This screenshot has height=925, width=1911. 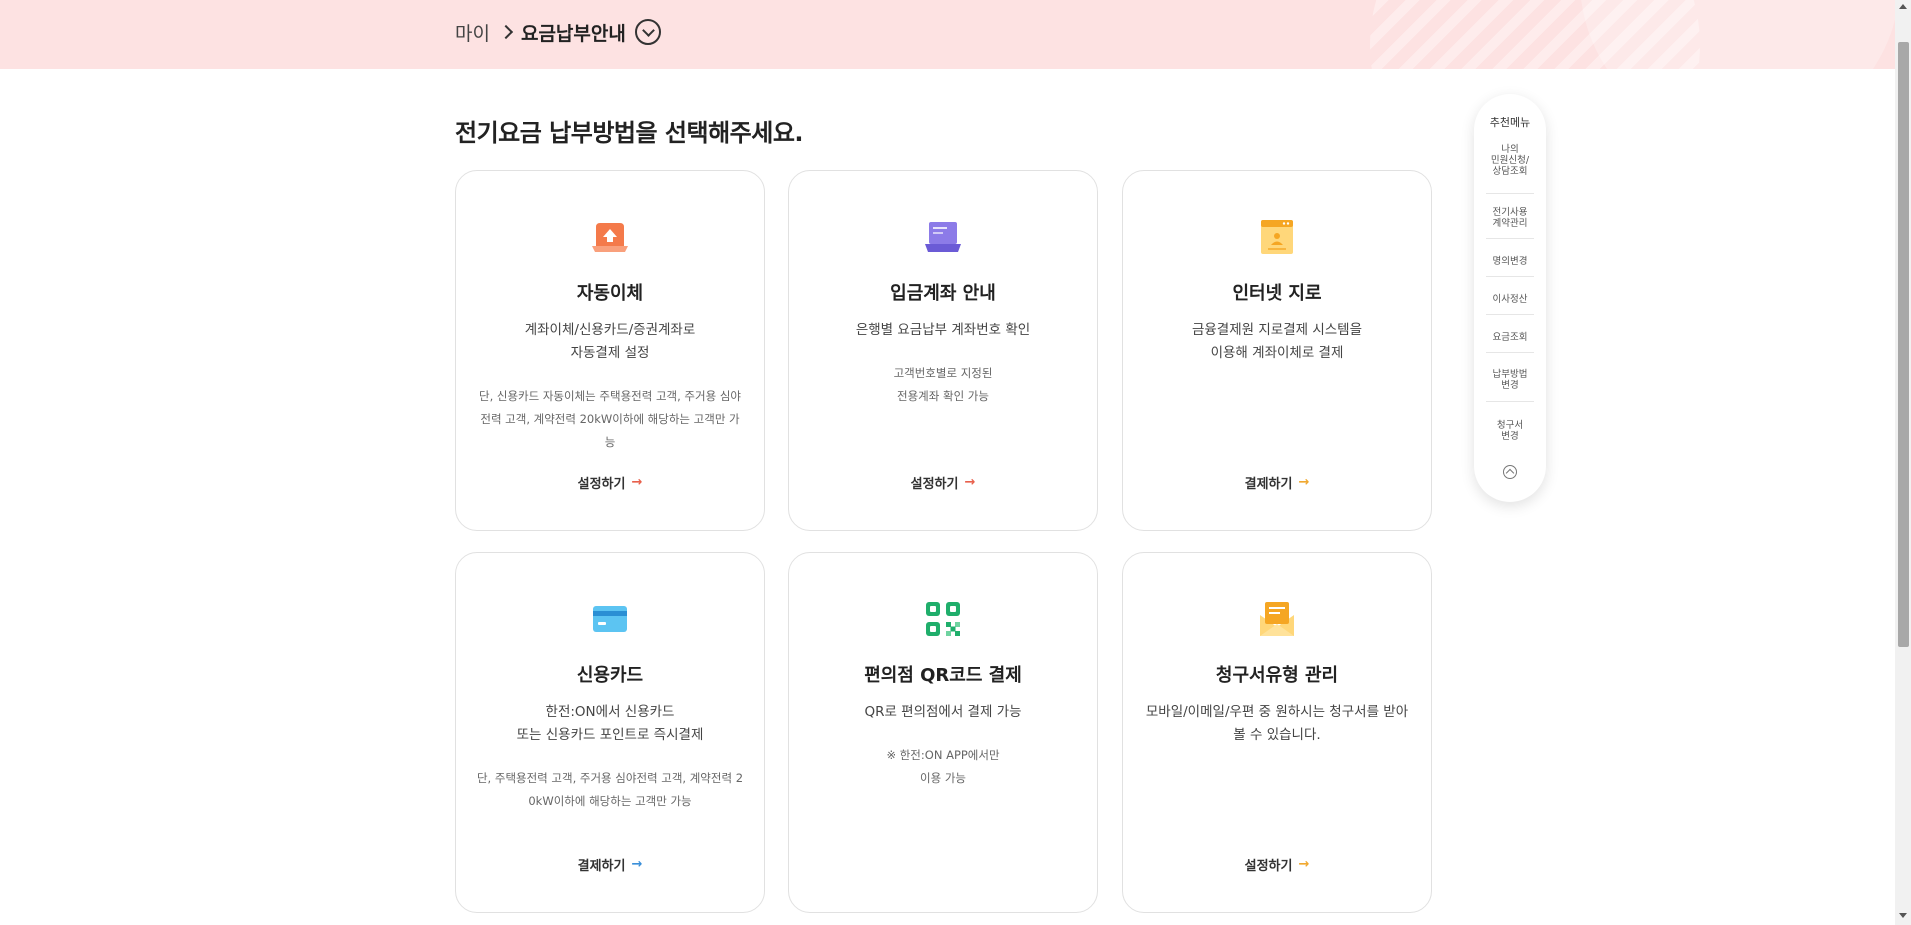 What do you see at coordinates (1510, 212) in the screenshot?
I see `menu-item-label: 전기사용` at bounding box center [1510, 212].